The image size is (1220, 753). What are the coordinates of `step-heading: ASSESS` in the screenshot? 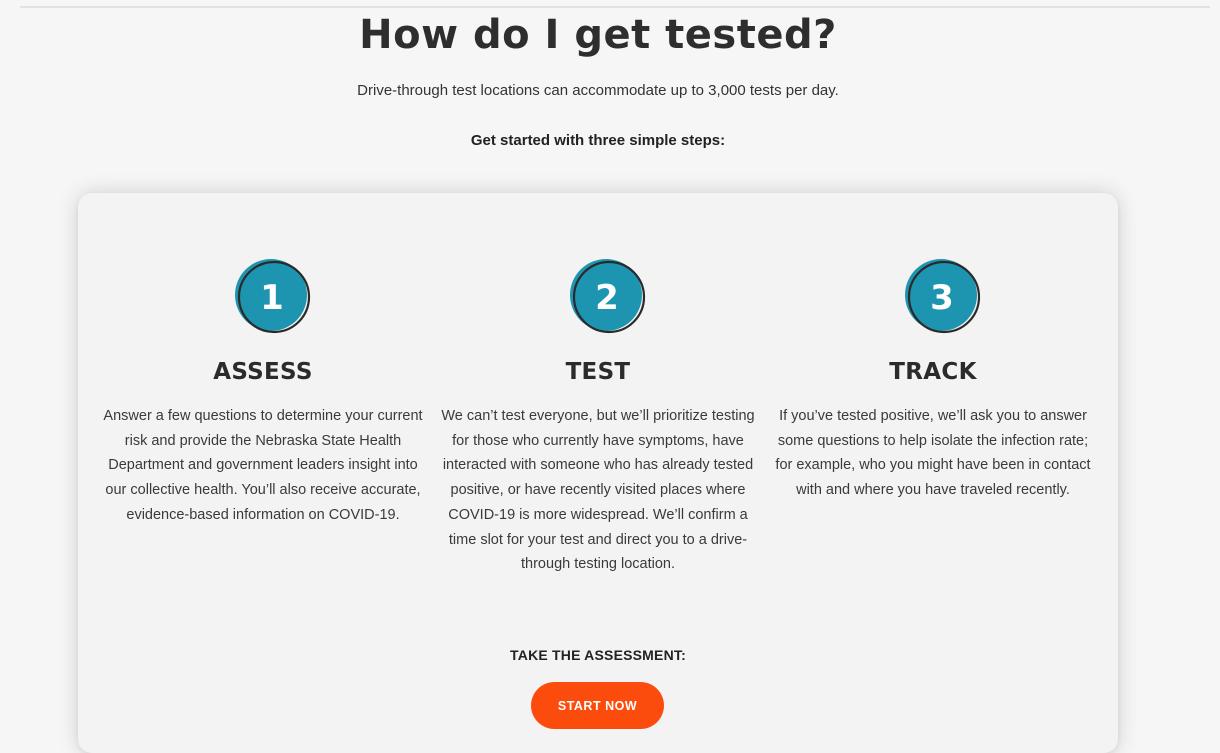 It's located at (263, 372).